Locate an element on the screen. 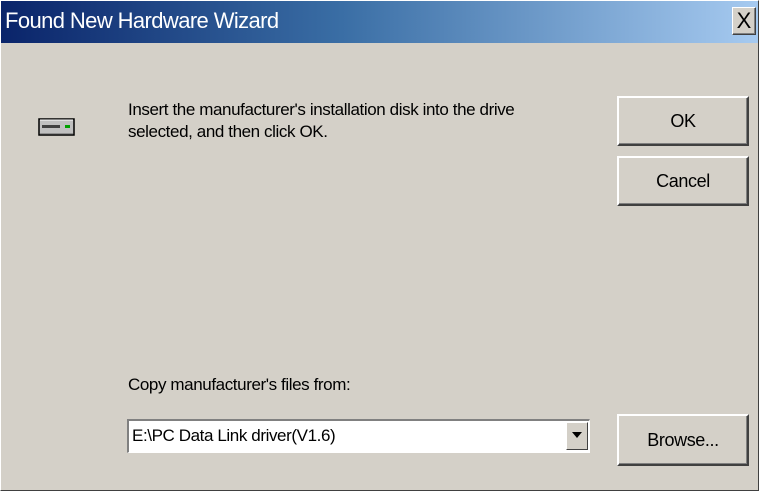 This screenshot has width=759, height=491. copy-from-label: Copy manufacturer's files from: is located at coordinates (239, 384).